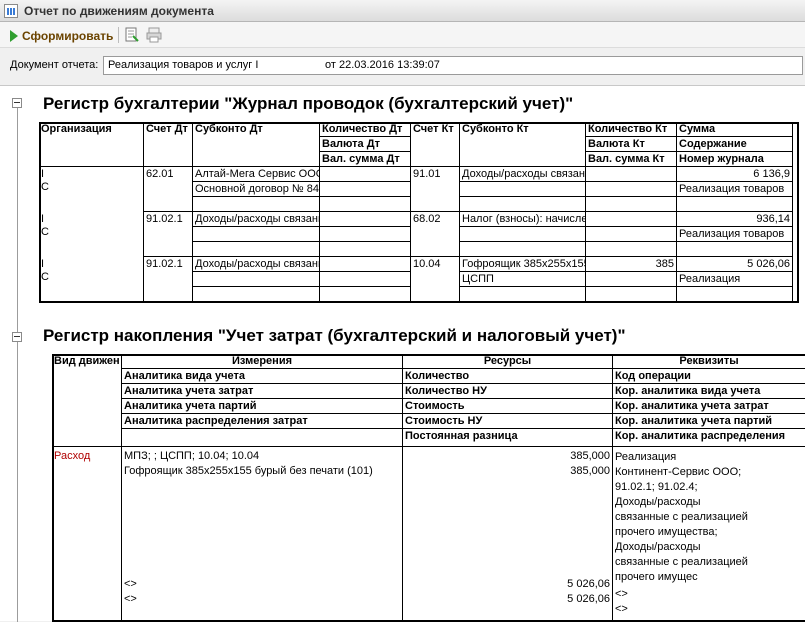  I want to click on play-icon, so click(14, 36).